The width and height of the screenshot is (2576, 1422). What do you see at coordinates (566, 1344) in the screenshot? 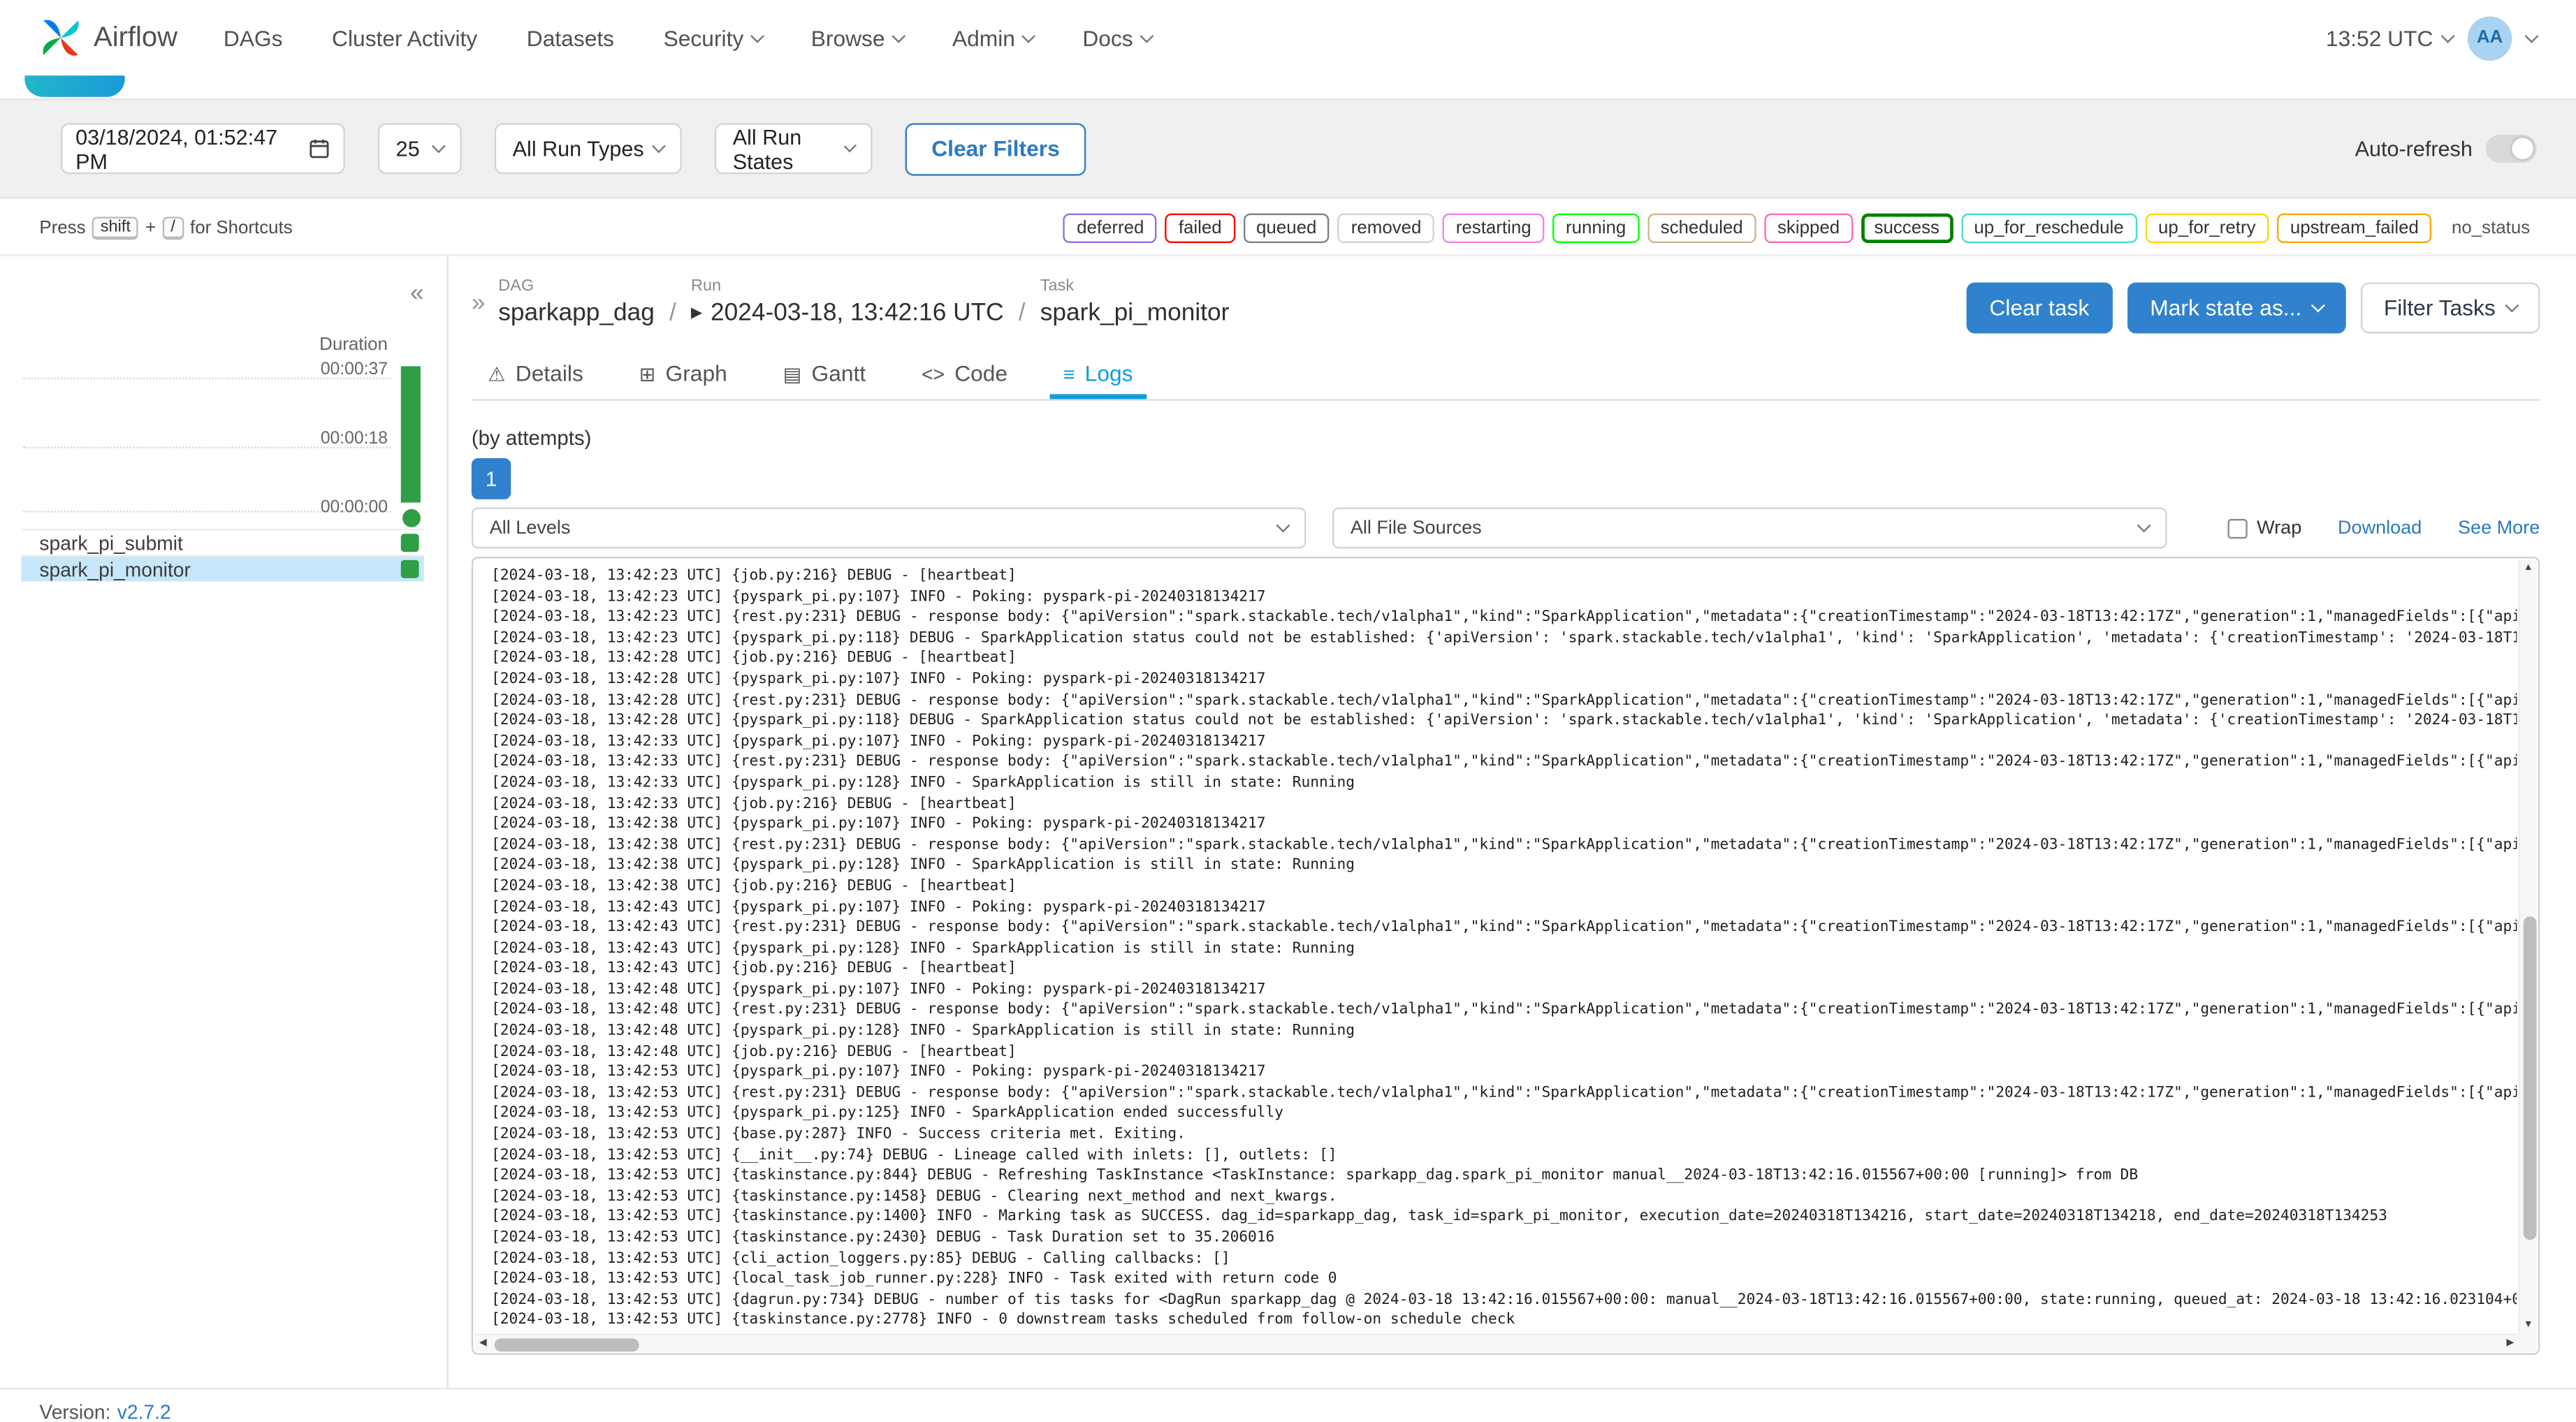
I see `h-scroll-thumb` at bounding box center [566, 1344].